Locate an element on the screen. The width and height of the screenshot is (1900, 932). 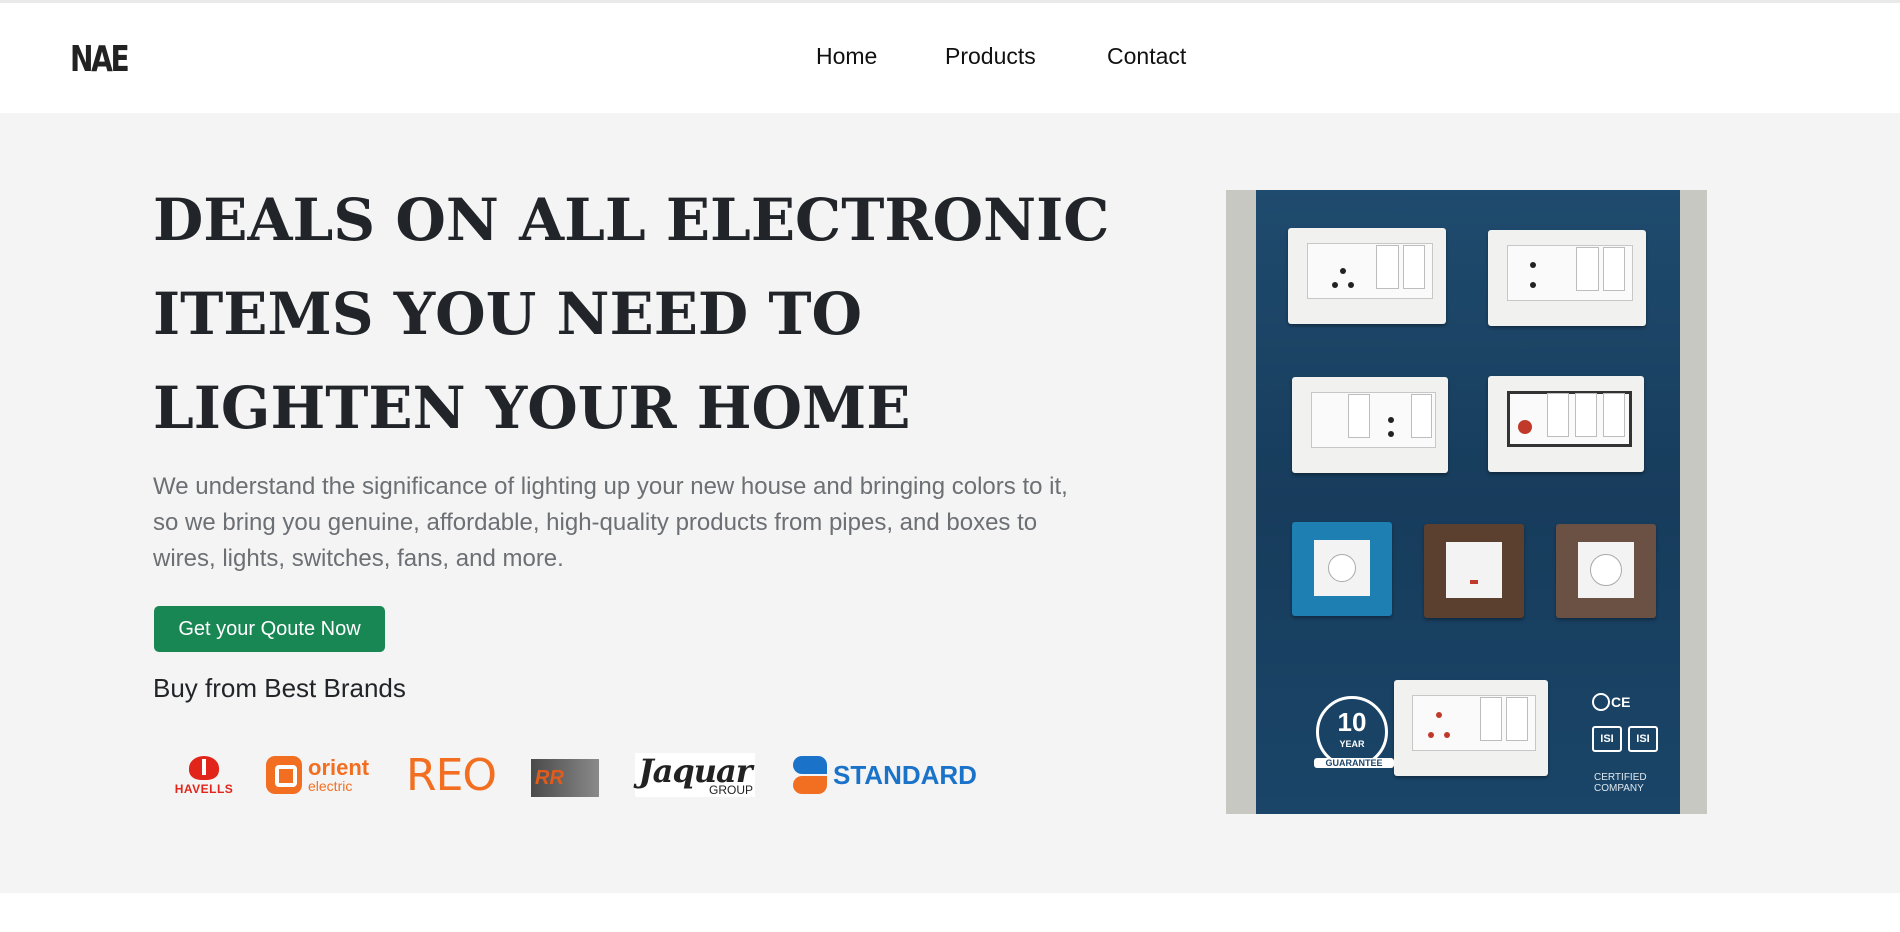
certified-company-label: CERTIFIED COMPANY is located at coordinates (1620, 783).